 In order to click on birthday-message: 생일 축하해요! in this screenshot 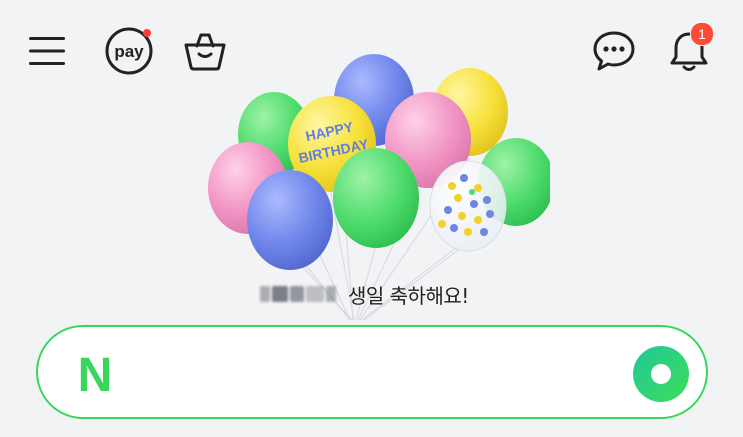, I will do `click(364, 294)`.